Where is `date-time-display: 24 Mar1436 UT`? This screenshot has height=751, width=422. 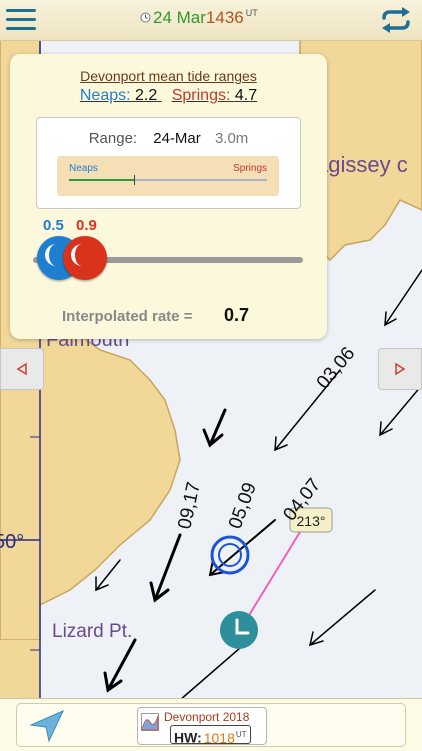 date-time-display: 24 Mar1436 UT is located at coordinates (205, 18).